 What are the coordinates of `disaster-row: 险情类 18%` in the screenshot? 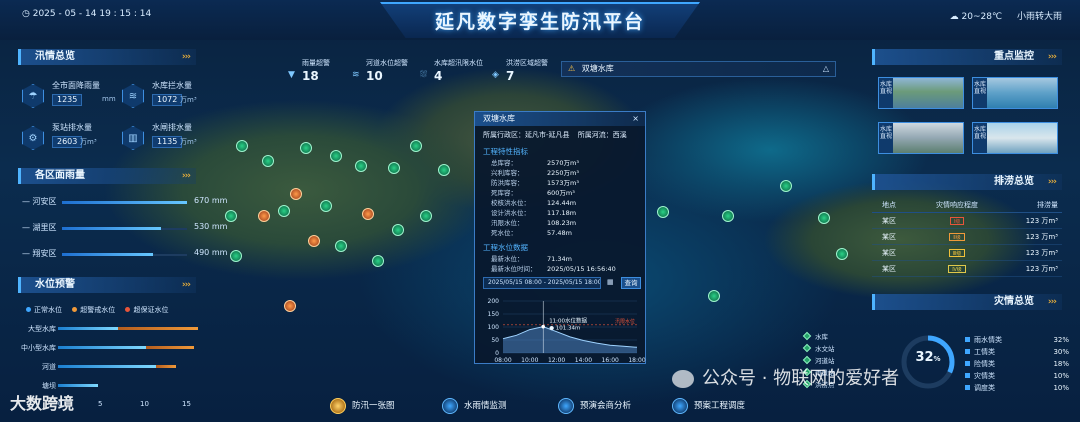 It's located at (1020, 364).